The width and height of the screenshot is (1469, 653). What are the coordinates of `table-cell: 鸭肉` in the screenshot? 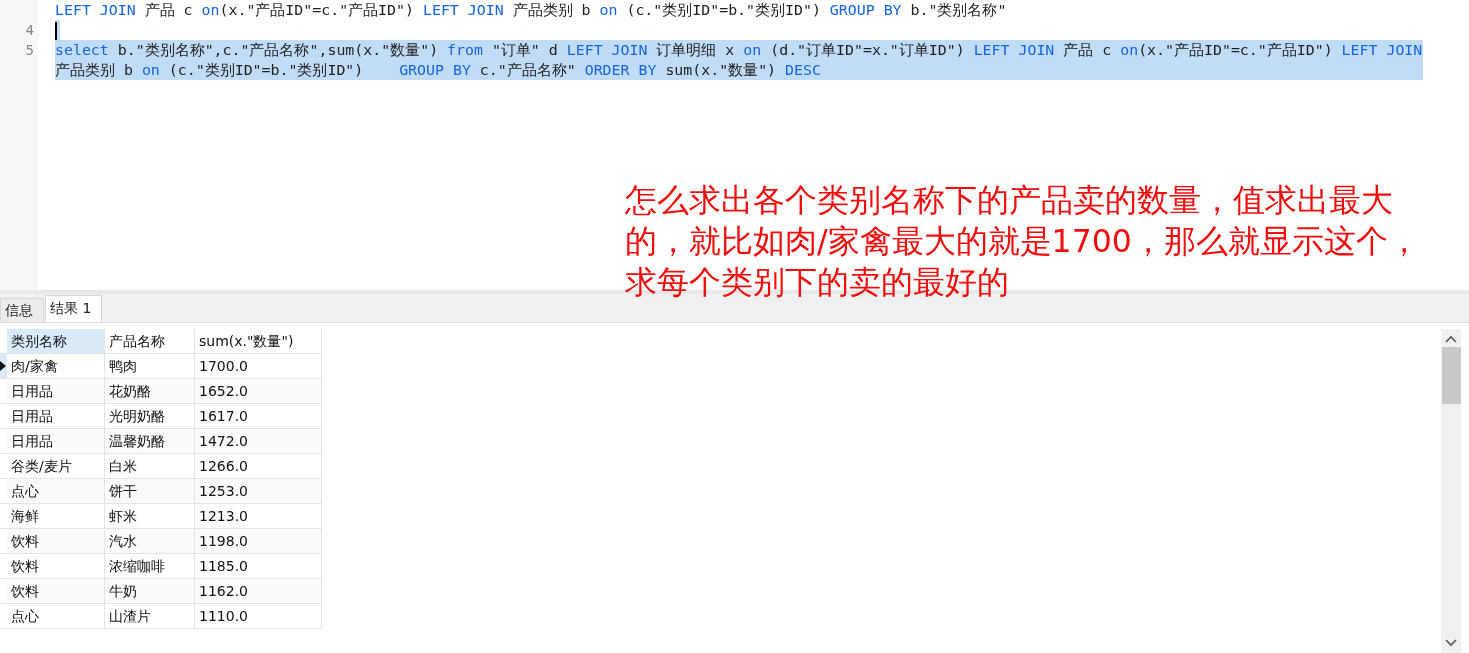 It's located at (150, 366).